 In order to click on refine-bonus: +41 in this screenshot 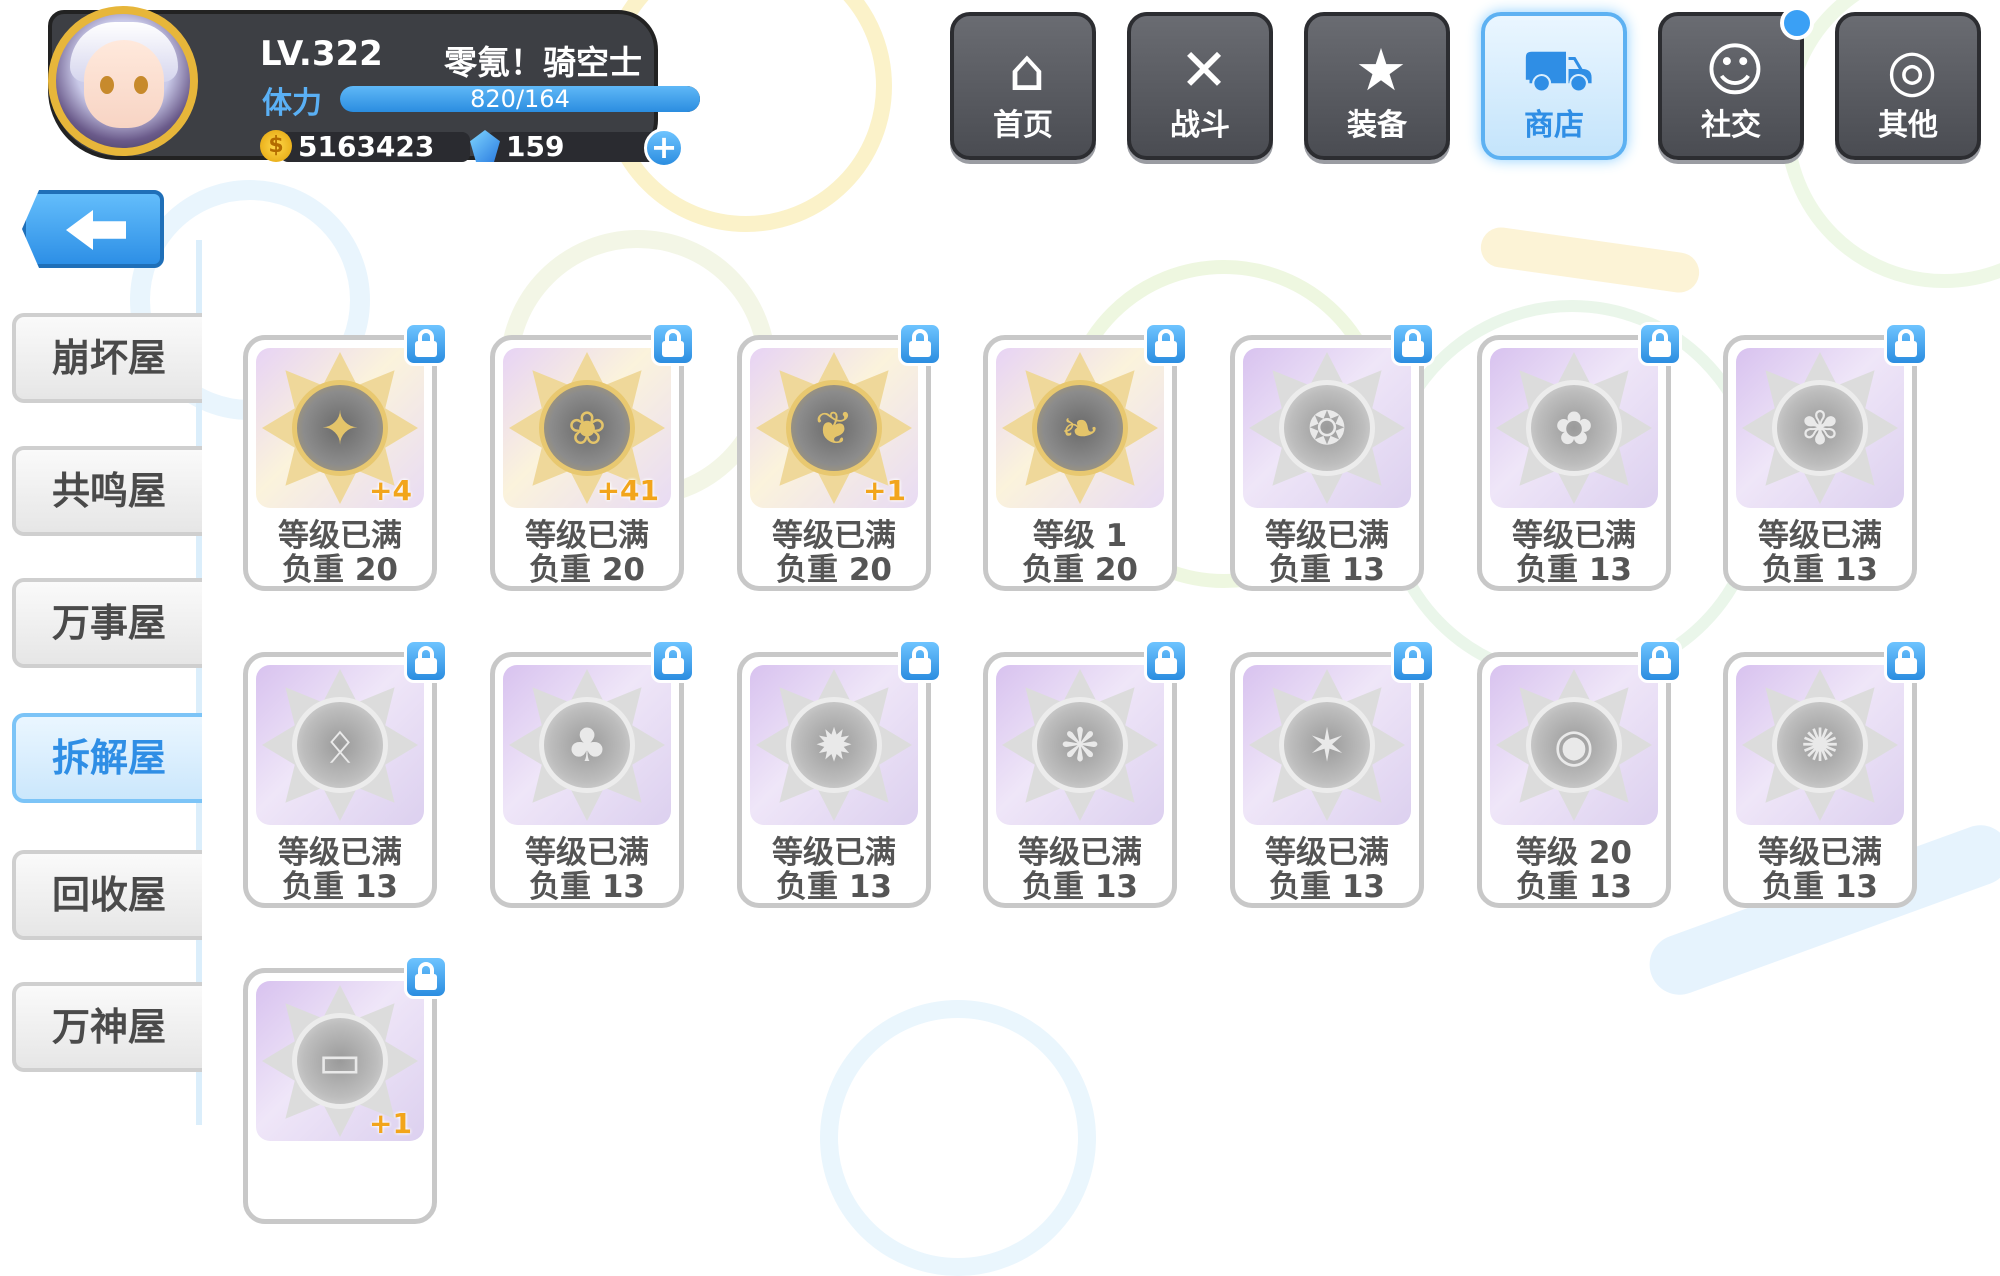, I will do `click(627, 490)`.